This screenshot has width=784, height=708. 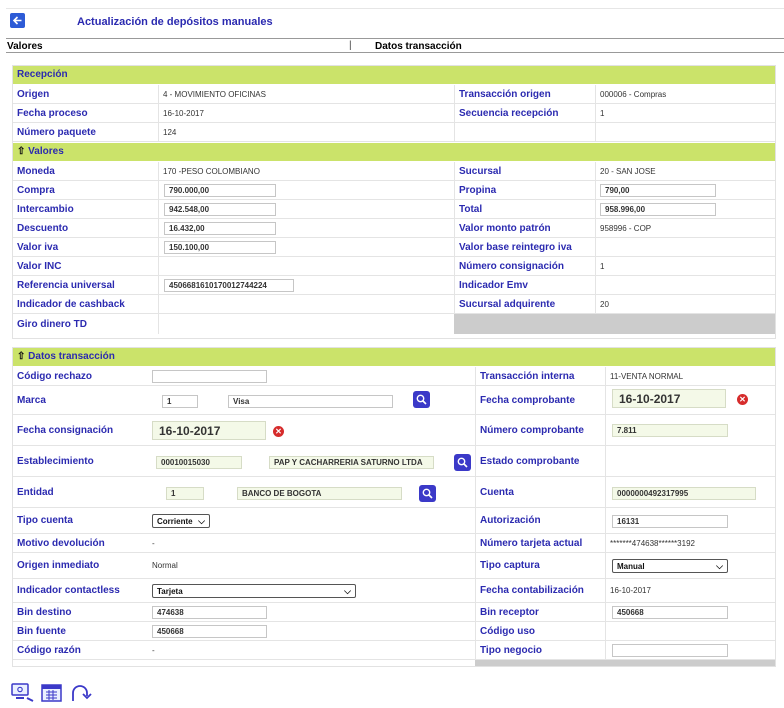 I want to click on section-bar: Valores | Datos transacción, so click(x=395, y=45).